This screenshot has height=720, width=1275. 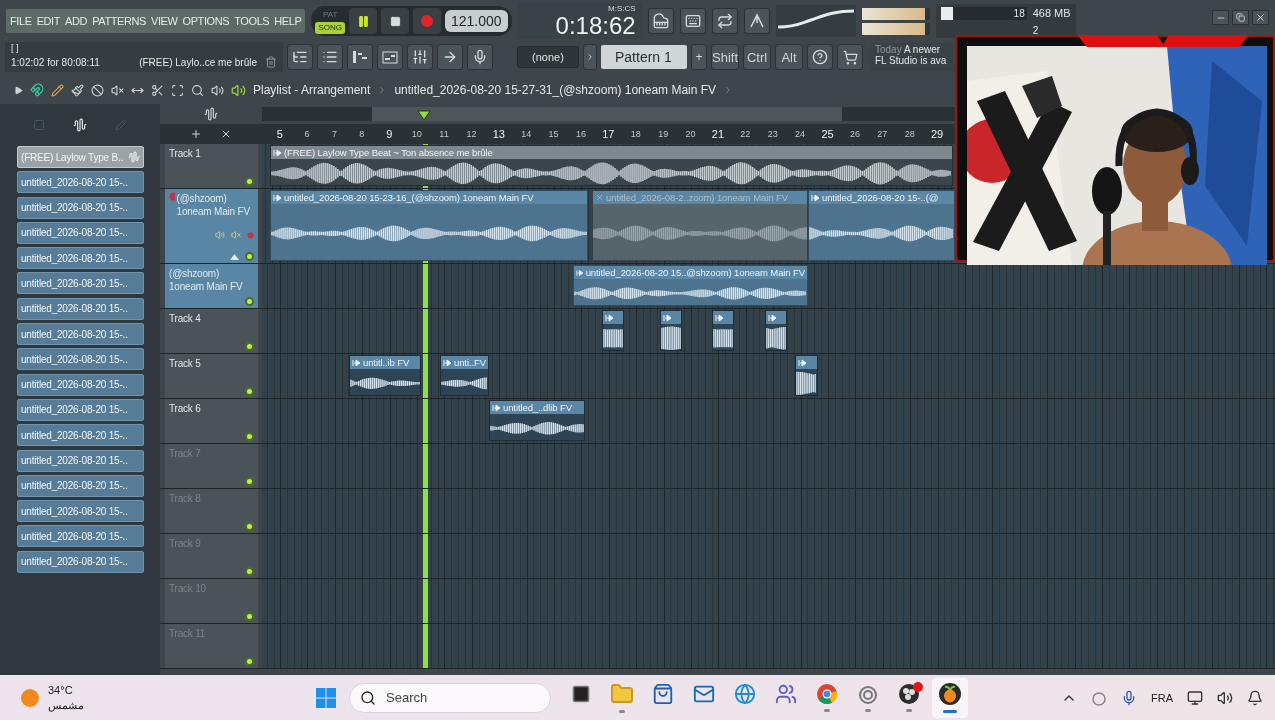 I want to click on mode-toggle: PAT, so click(x=330, y=14).